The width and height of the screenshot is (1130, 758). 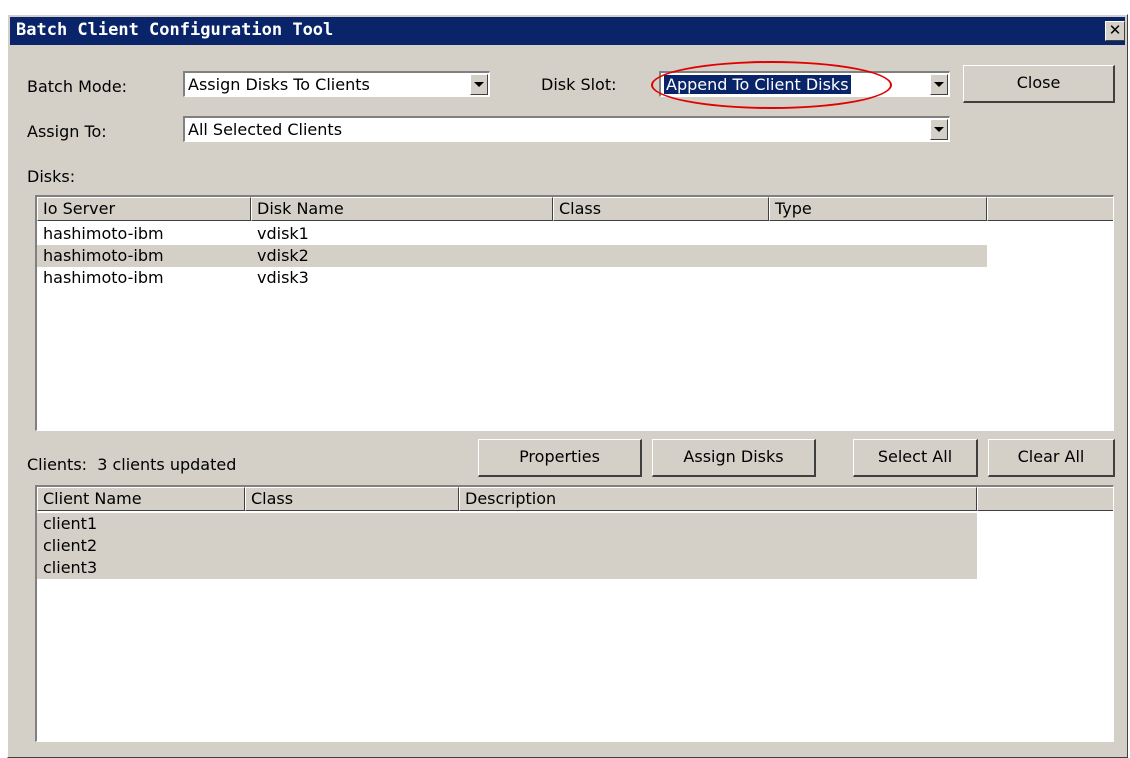 What do you see at coordinates (67, 131) in the screenshot?
I see `assign-to-label: Assign To:` at bounding box center [67, 131].